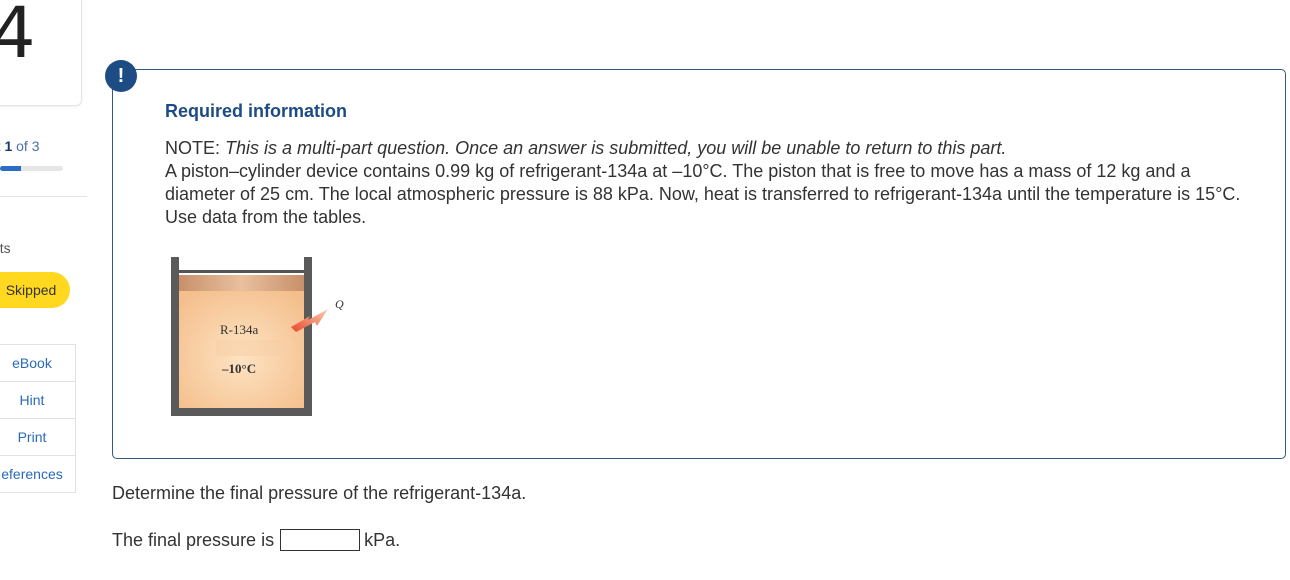  What do you see at coordinates (41, 53) in the screenshot?
I see `question-number-card: 4` at bounding box center [41, 53].